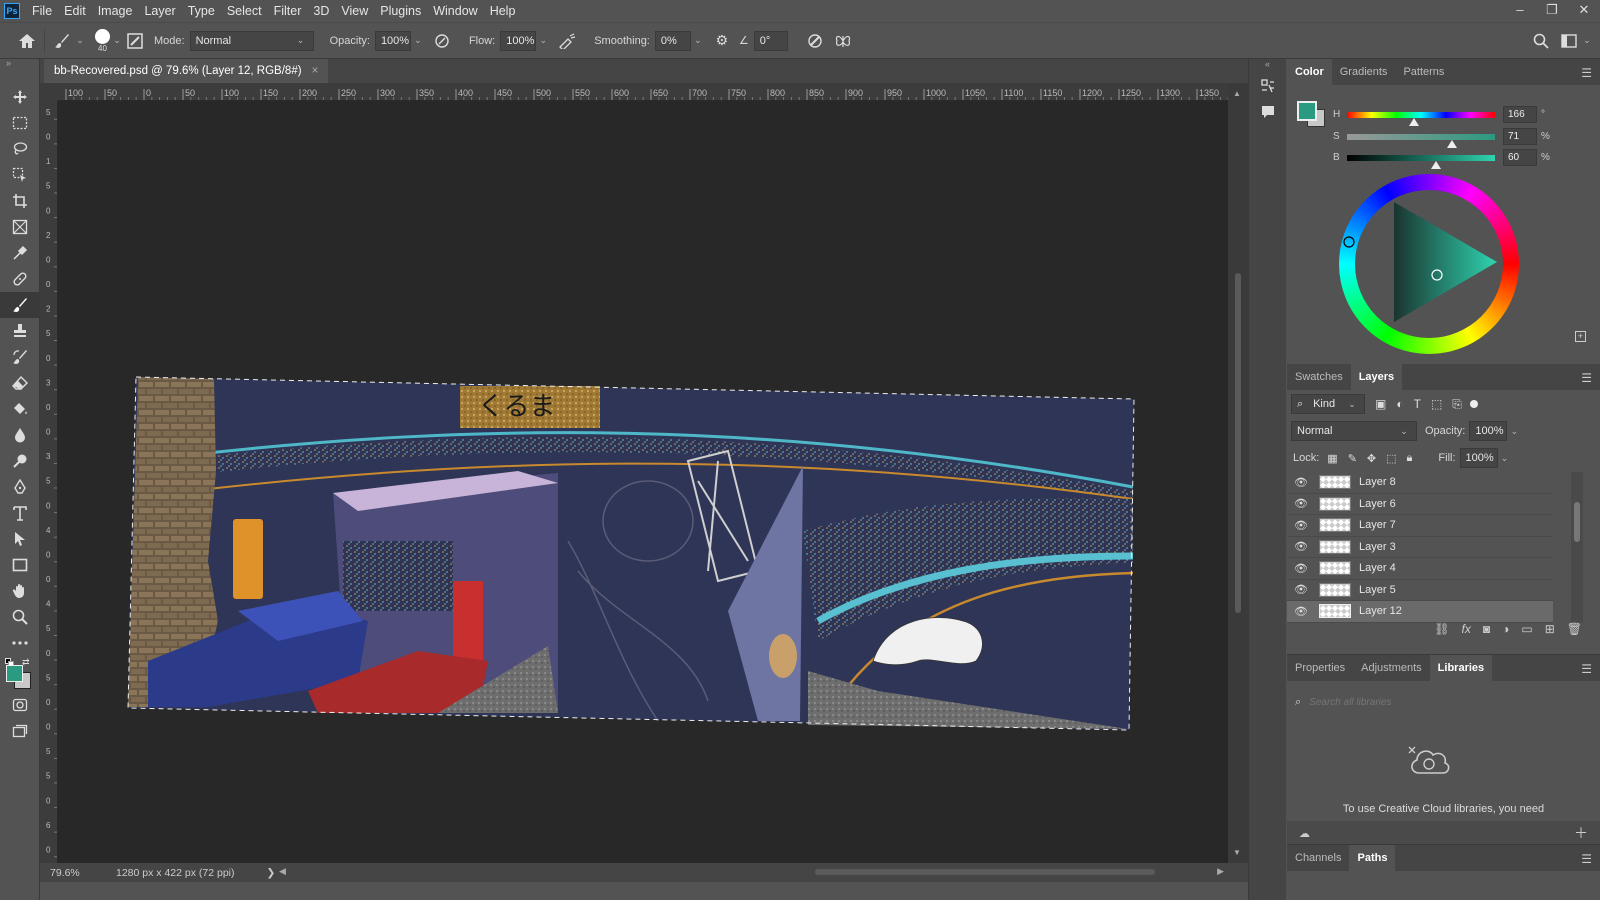  What do you see at coordinates (20, 461) in the screenshot?
I see `dodge-tool-icon` at bounding box center [20, 461].